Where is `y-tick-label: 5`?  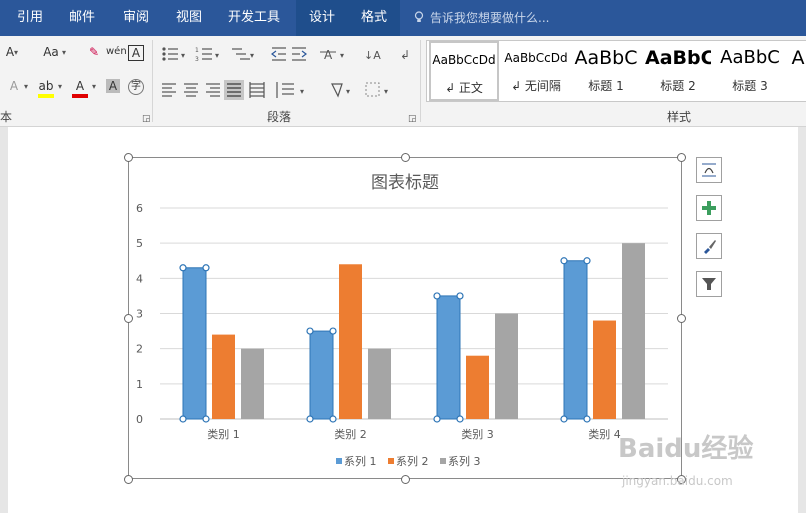
y-tick-label: 5 is located at coordinates (139, 243).